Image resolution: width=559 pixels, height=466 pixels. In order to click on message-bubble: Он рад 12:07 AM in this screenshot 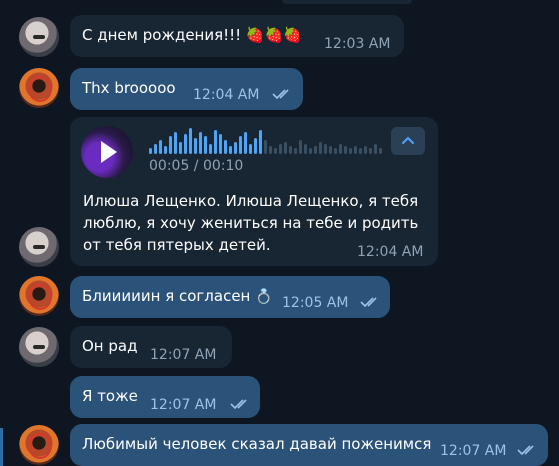, I will do `click(151, 347)`.